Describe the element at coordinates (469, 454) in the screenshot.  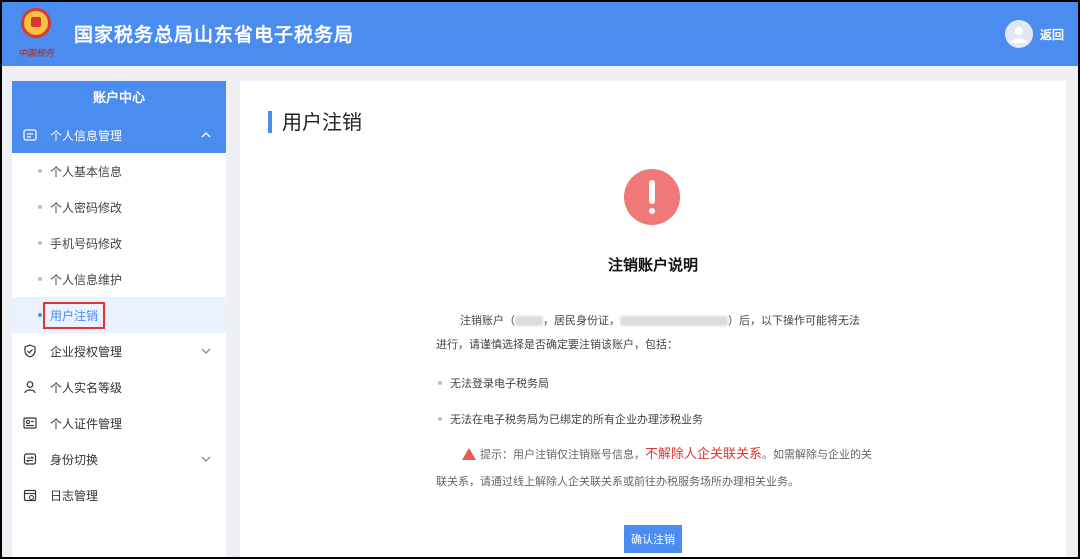
I see `warning-triangle-icon` at that location.